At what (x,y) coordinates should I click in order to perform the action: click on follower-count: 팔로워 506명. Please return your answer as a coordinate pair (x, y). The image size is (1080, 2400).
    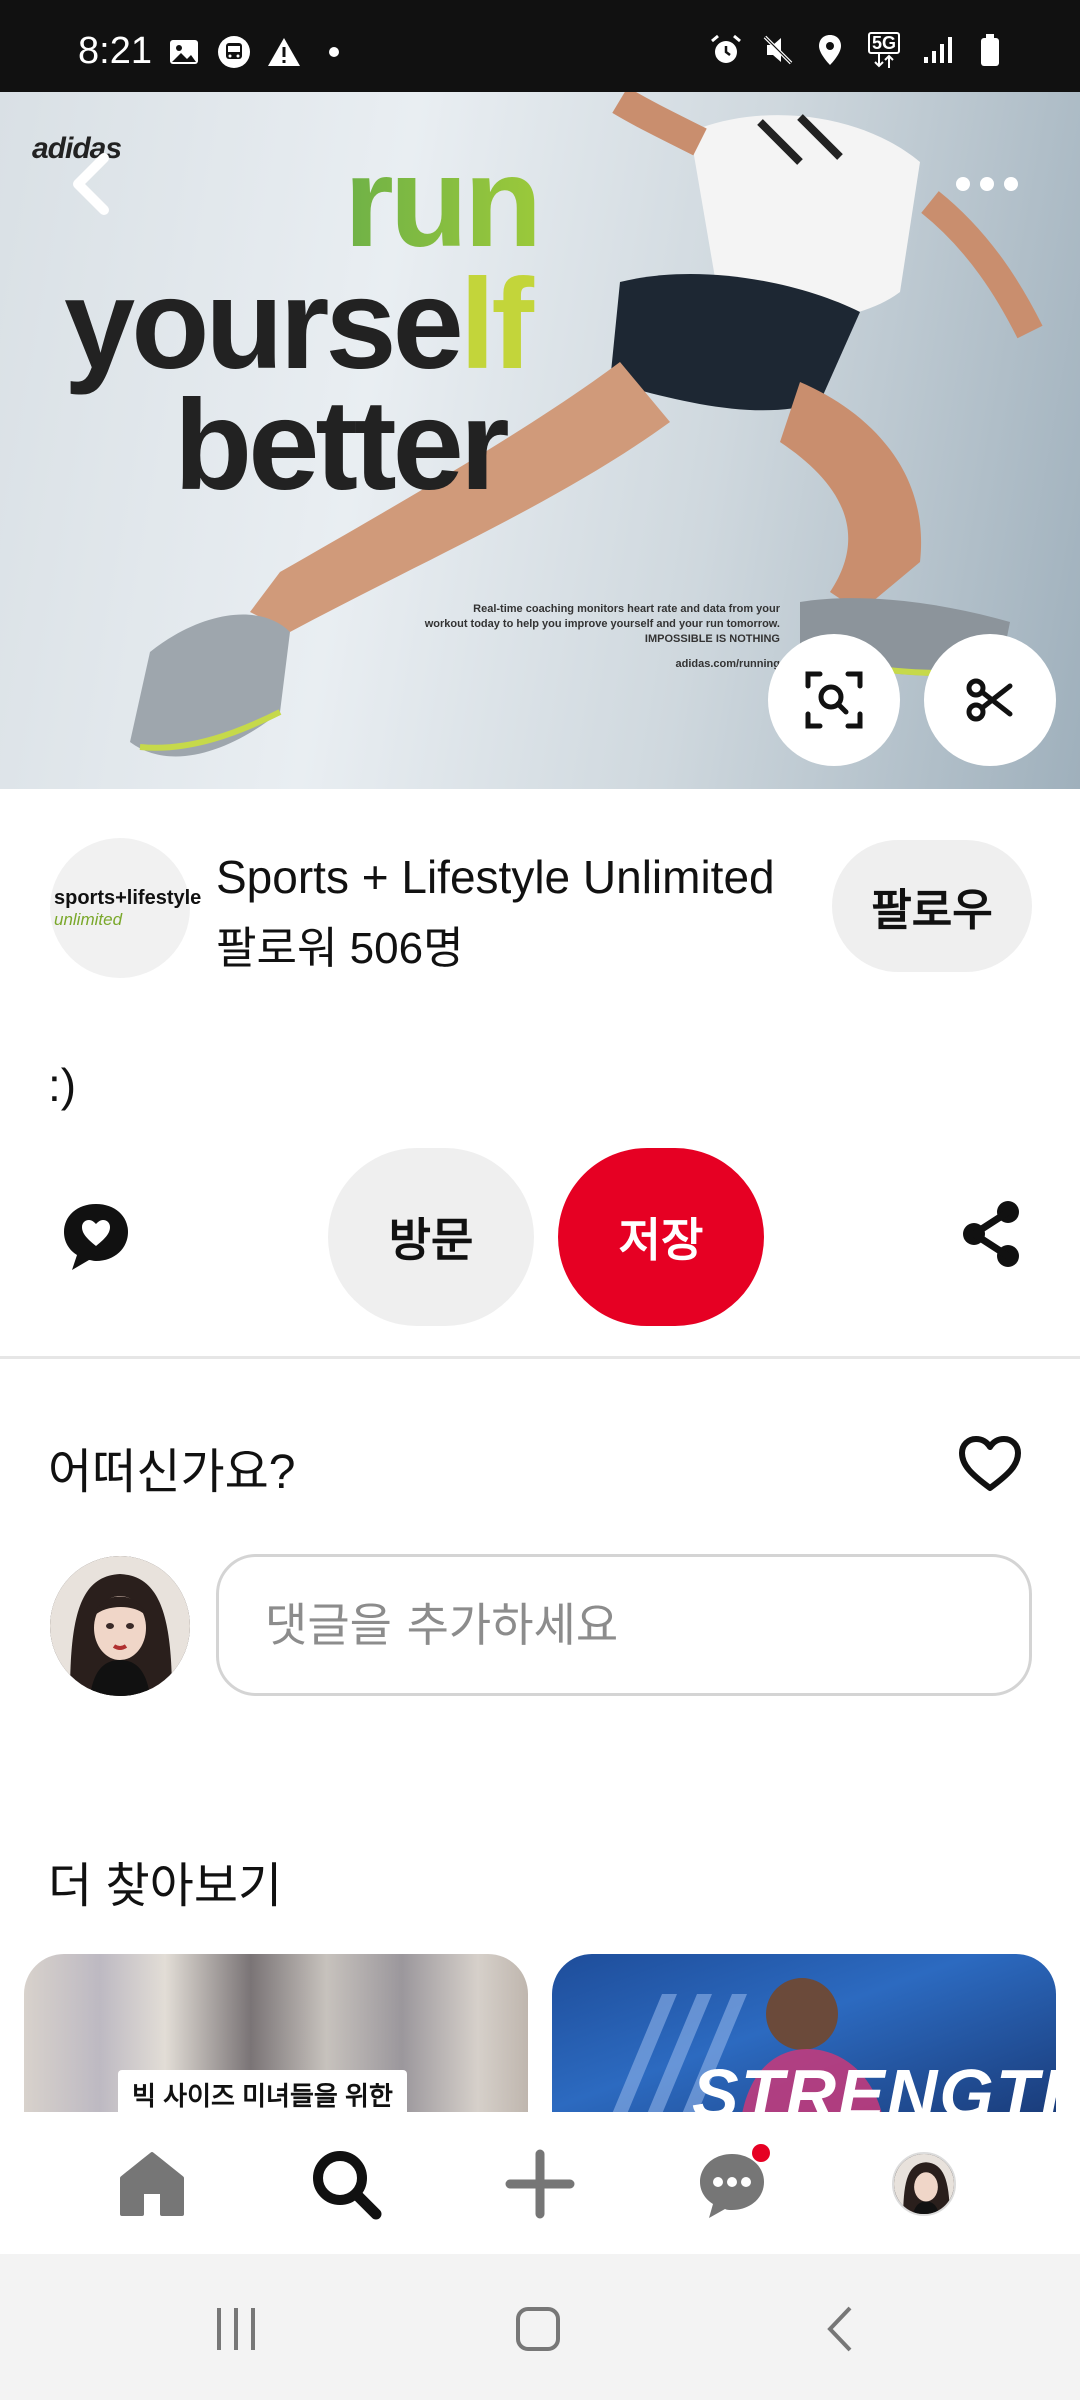
    Looking at the image, I should click on (340, 948).